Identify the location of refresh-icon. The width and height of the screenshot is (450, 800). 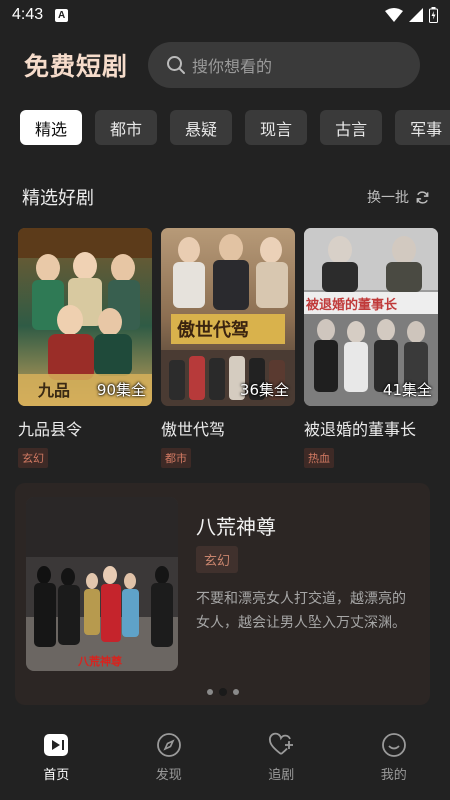
(422, 197).